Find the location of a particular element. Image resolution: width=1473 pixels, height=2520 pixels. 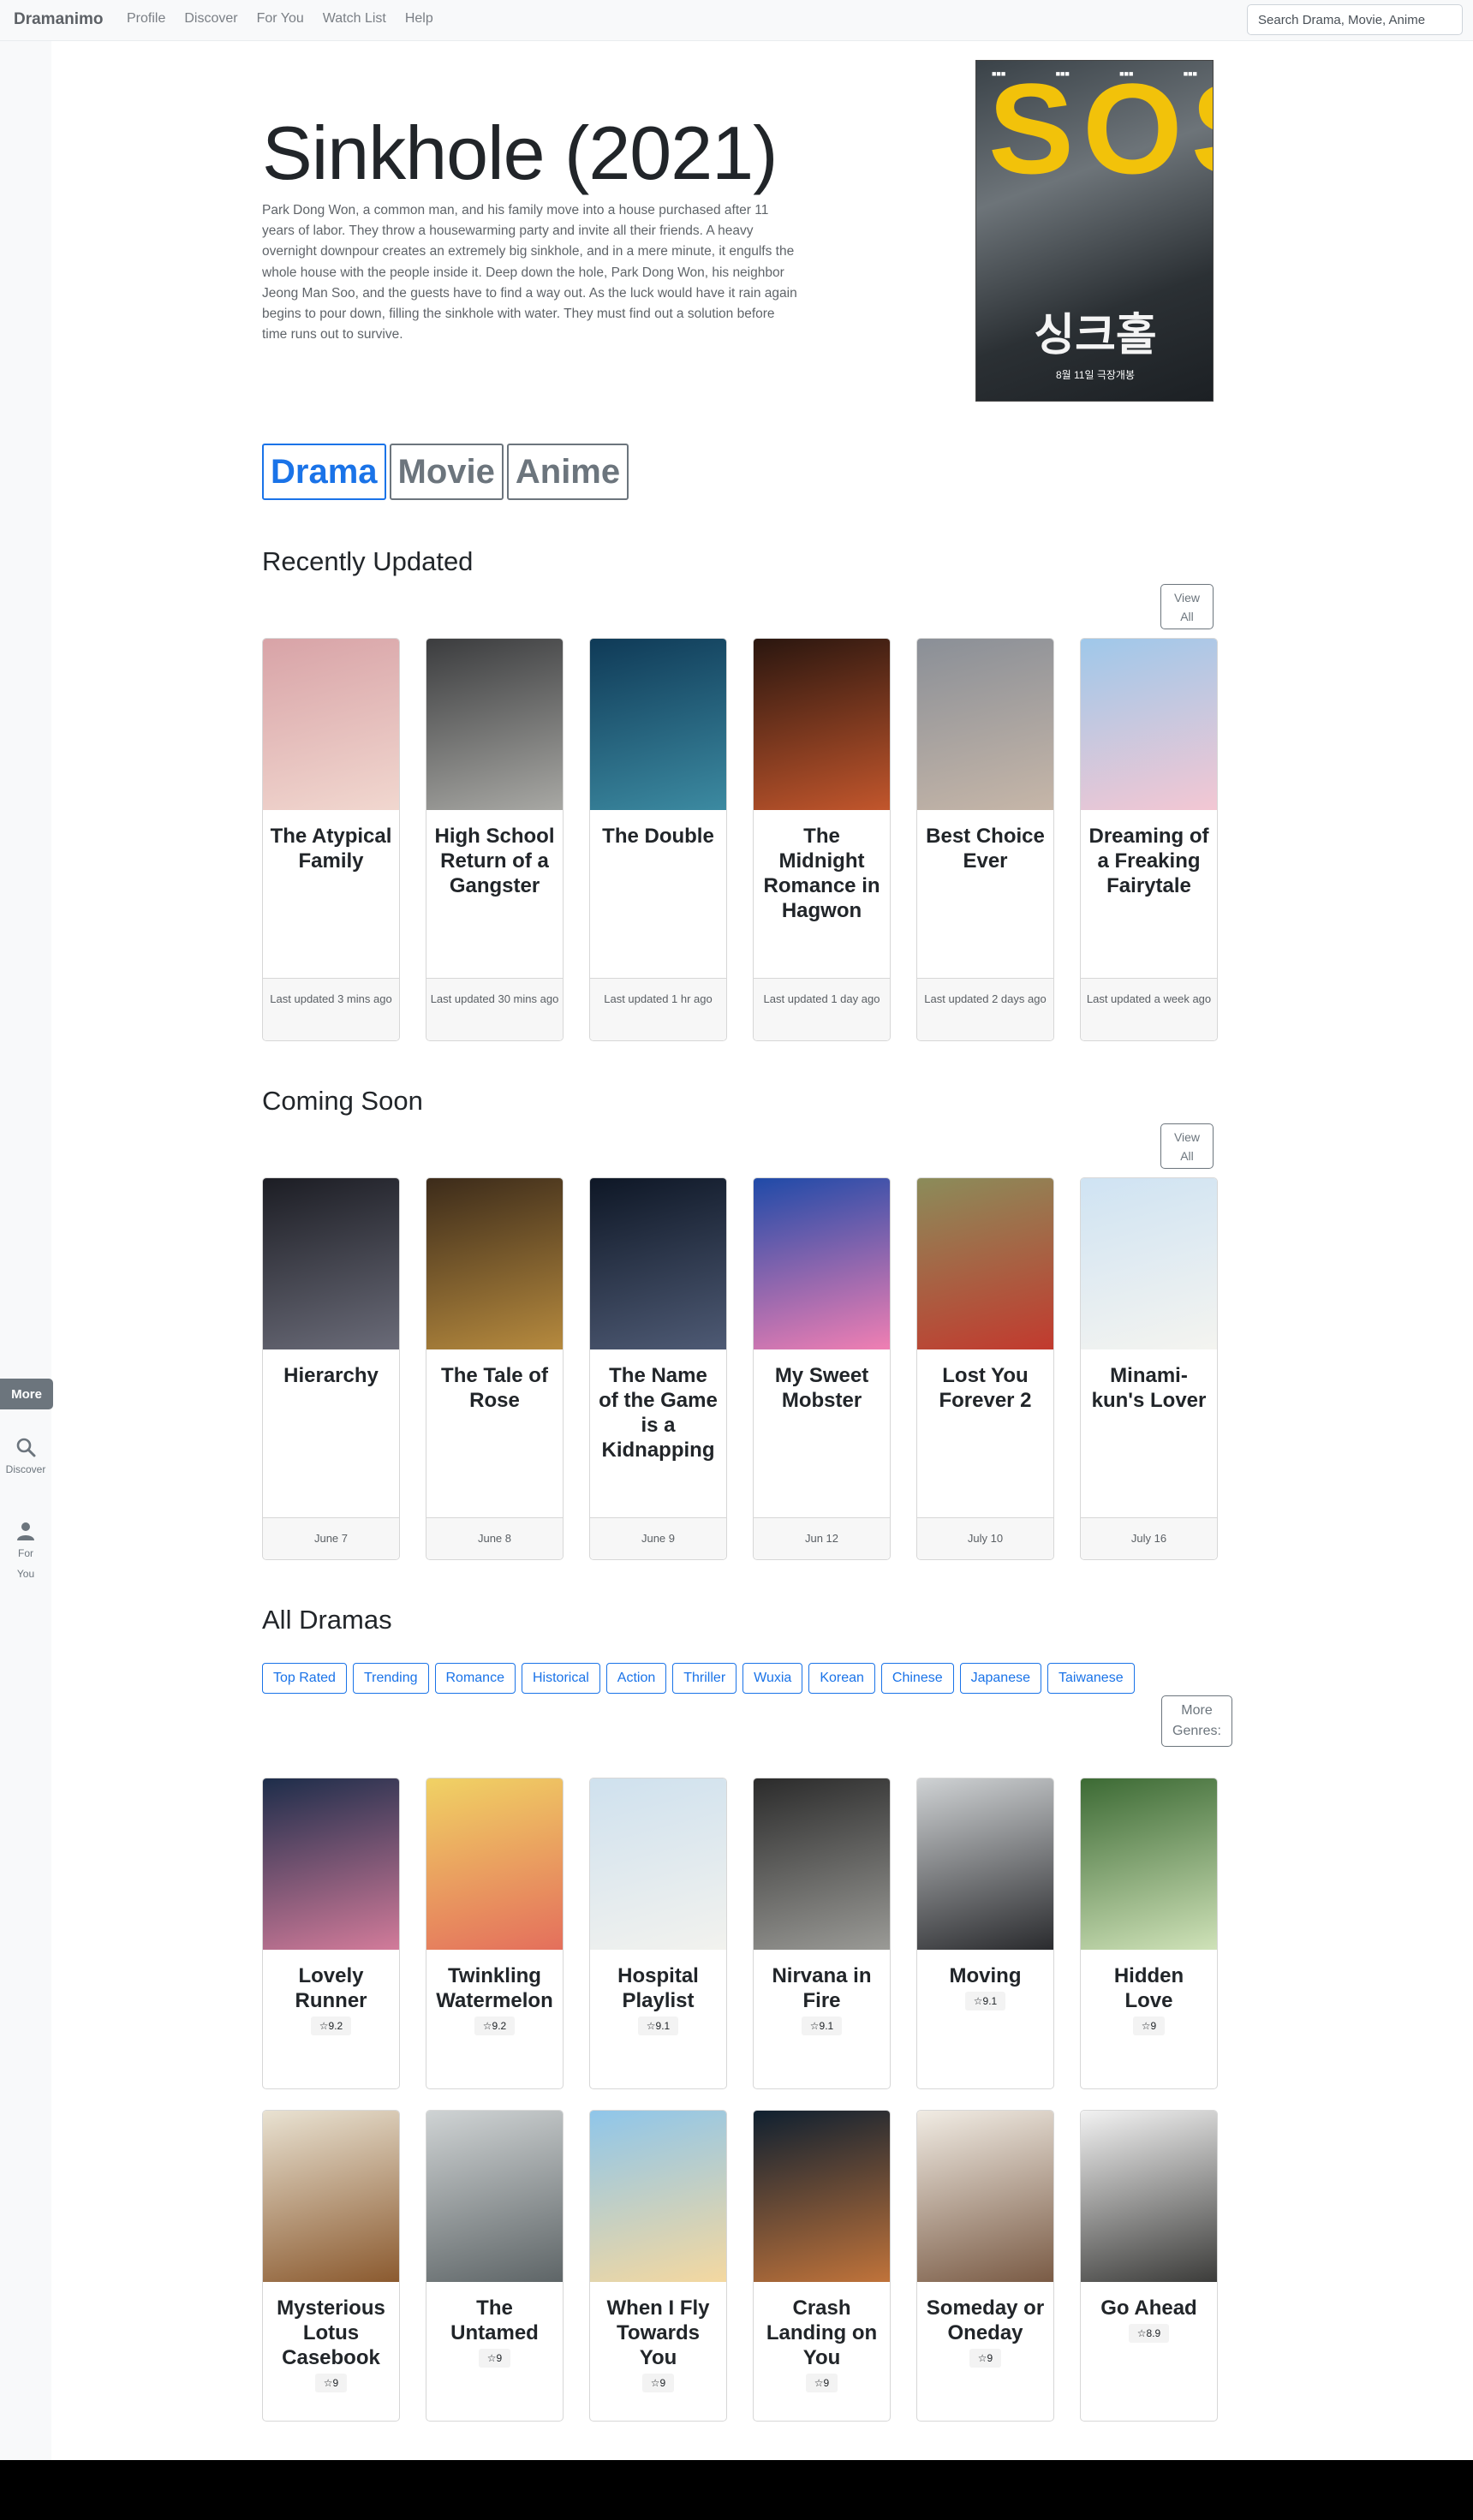

genre-wuxia: Wuxia is located at coordinates (772, 1678).